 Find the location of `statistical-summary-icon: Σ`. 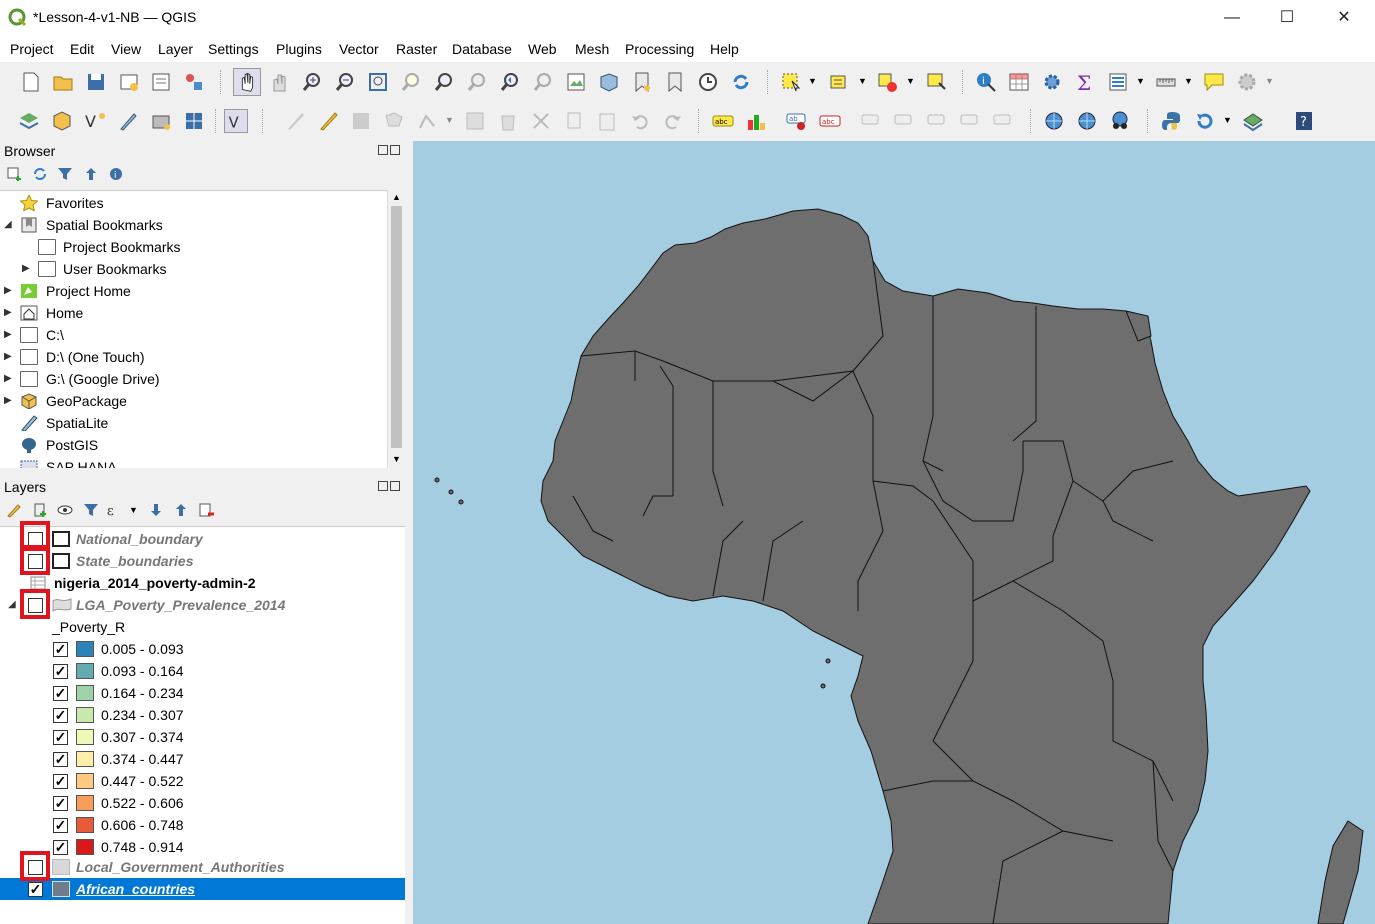

statistical-summary-icon: Σ is located at coordinates (1085, 82).